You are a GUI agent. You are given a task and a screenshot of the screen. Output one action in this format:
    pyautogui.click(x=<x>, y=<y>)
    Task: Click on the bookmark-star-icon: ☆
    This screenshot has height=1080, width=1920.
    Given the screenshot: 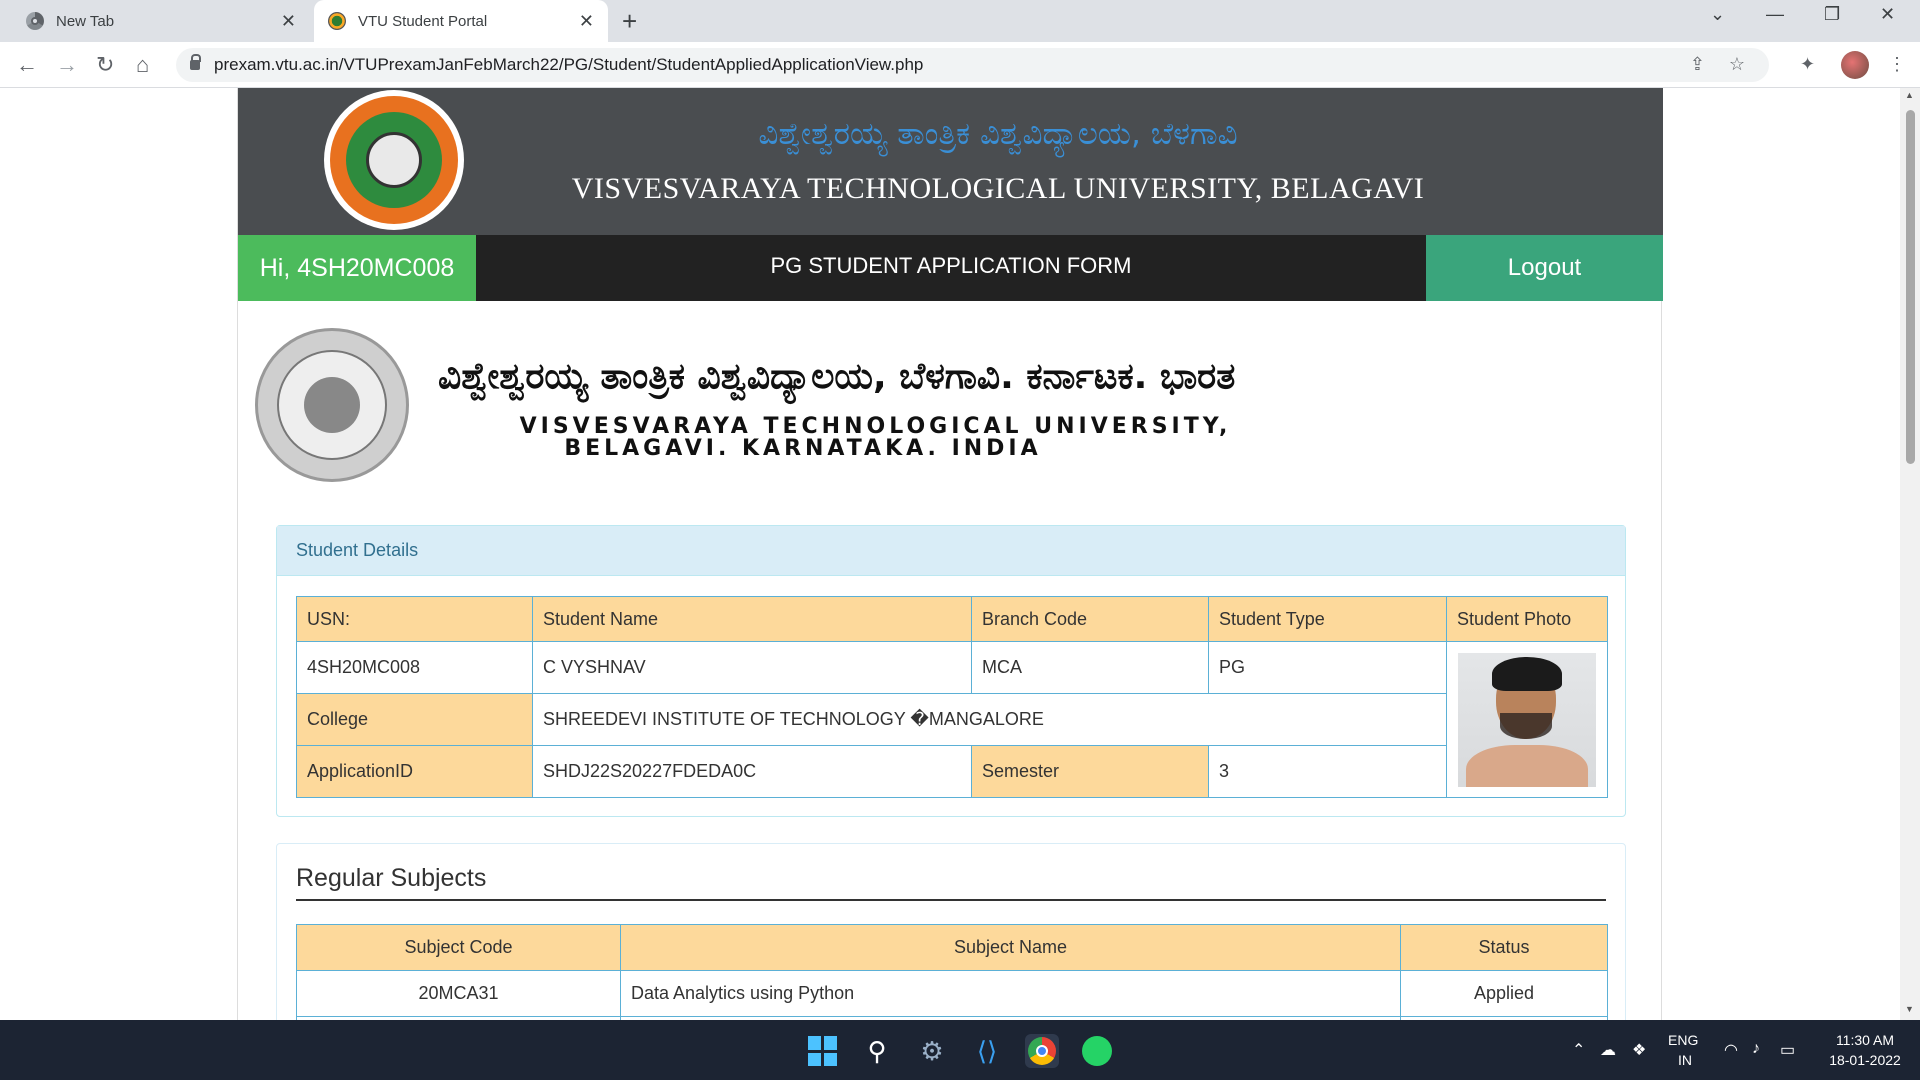 What is the action you would take?
    pyautogui.click(x=1737, y=64)
    